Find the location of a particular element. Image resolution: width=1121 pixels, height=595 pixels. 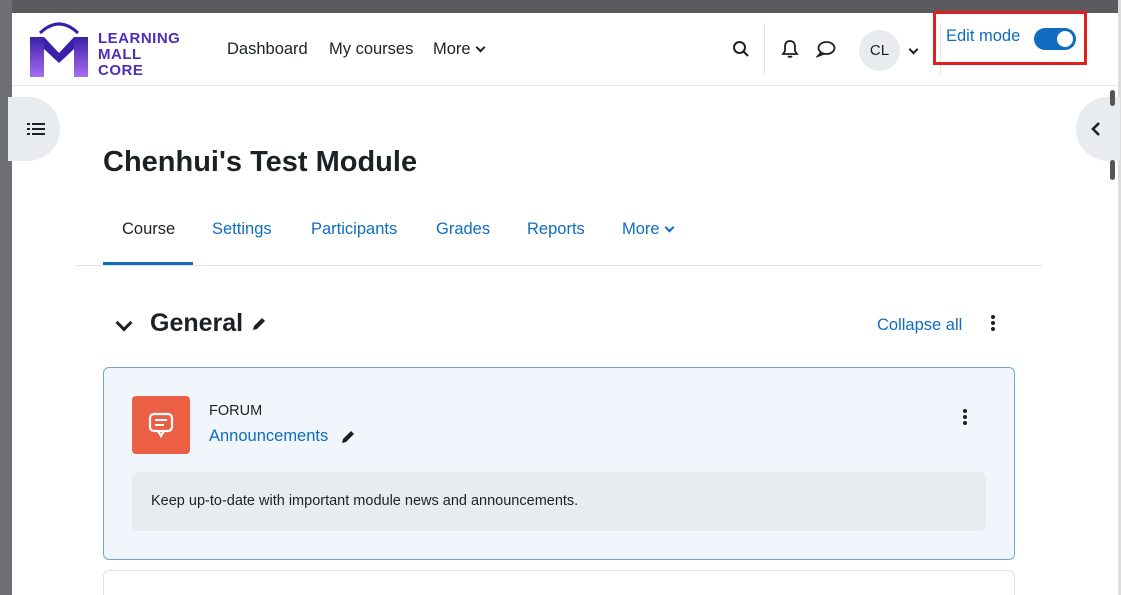

activity-type-label: FORUM is located at coordinates (236, 411).